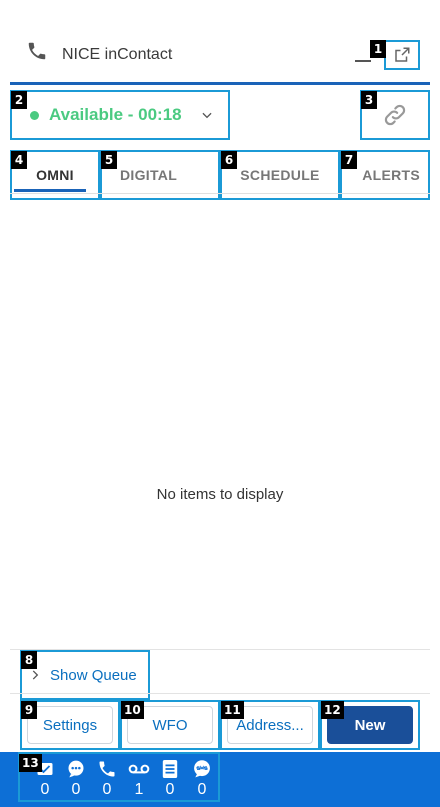 Image resolution: width=440 pixels, height=807 pixels. I want to click on voicemail-icon, so click(139, 769).